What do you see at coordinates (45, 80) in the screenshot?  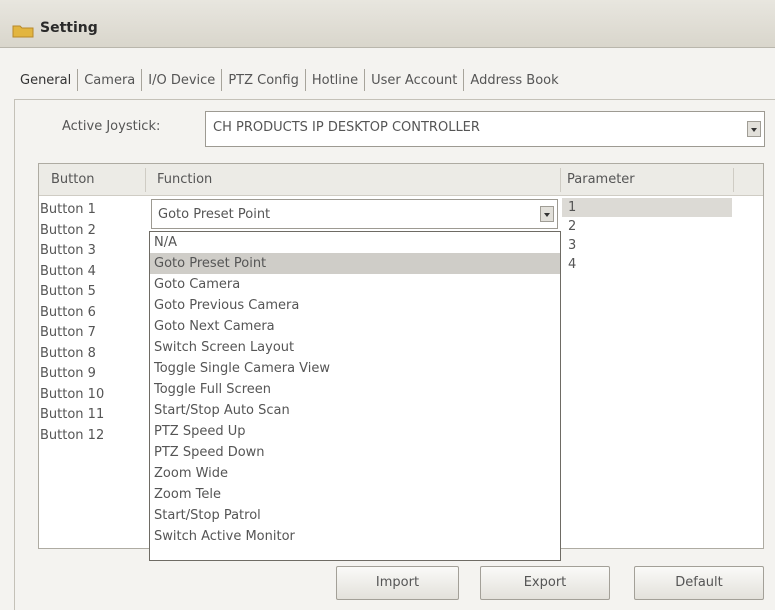 I see `tab-general: General` at bounding box center [45, 80].